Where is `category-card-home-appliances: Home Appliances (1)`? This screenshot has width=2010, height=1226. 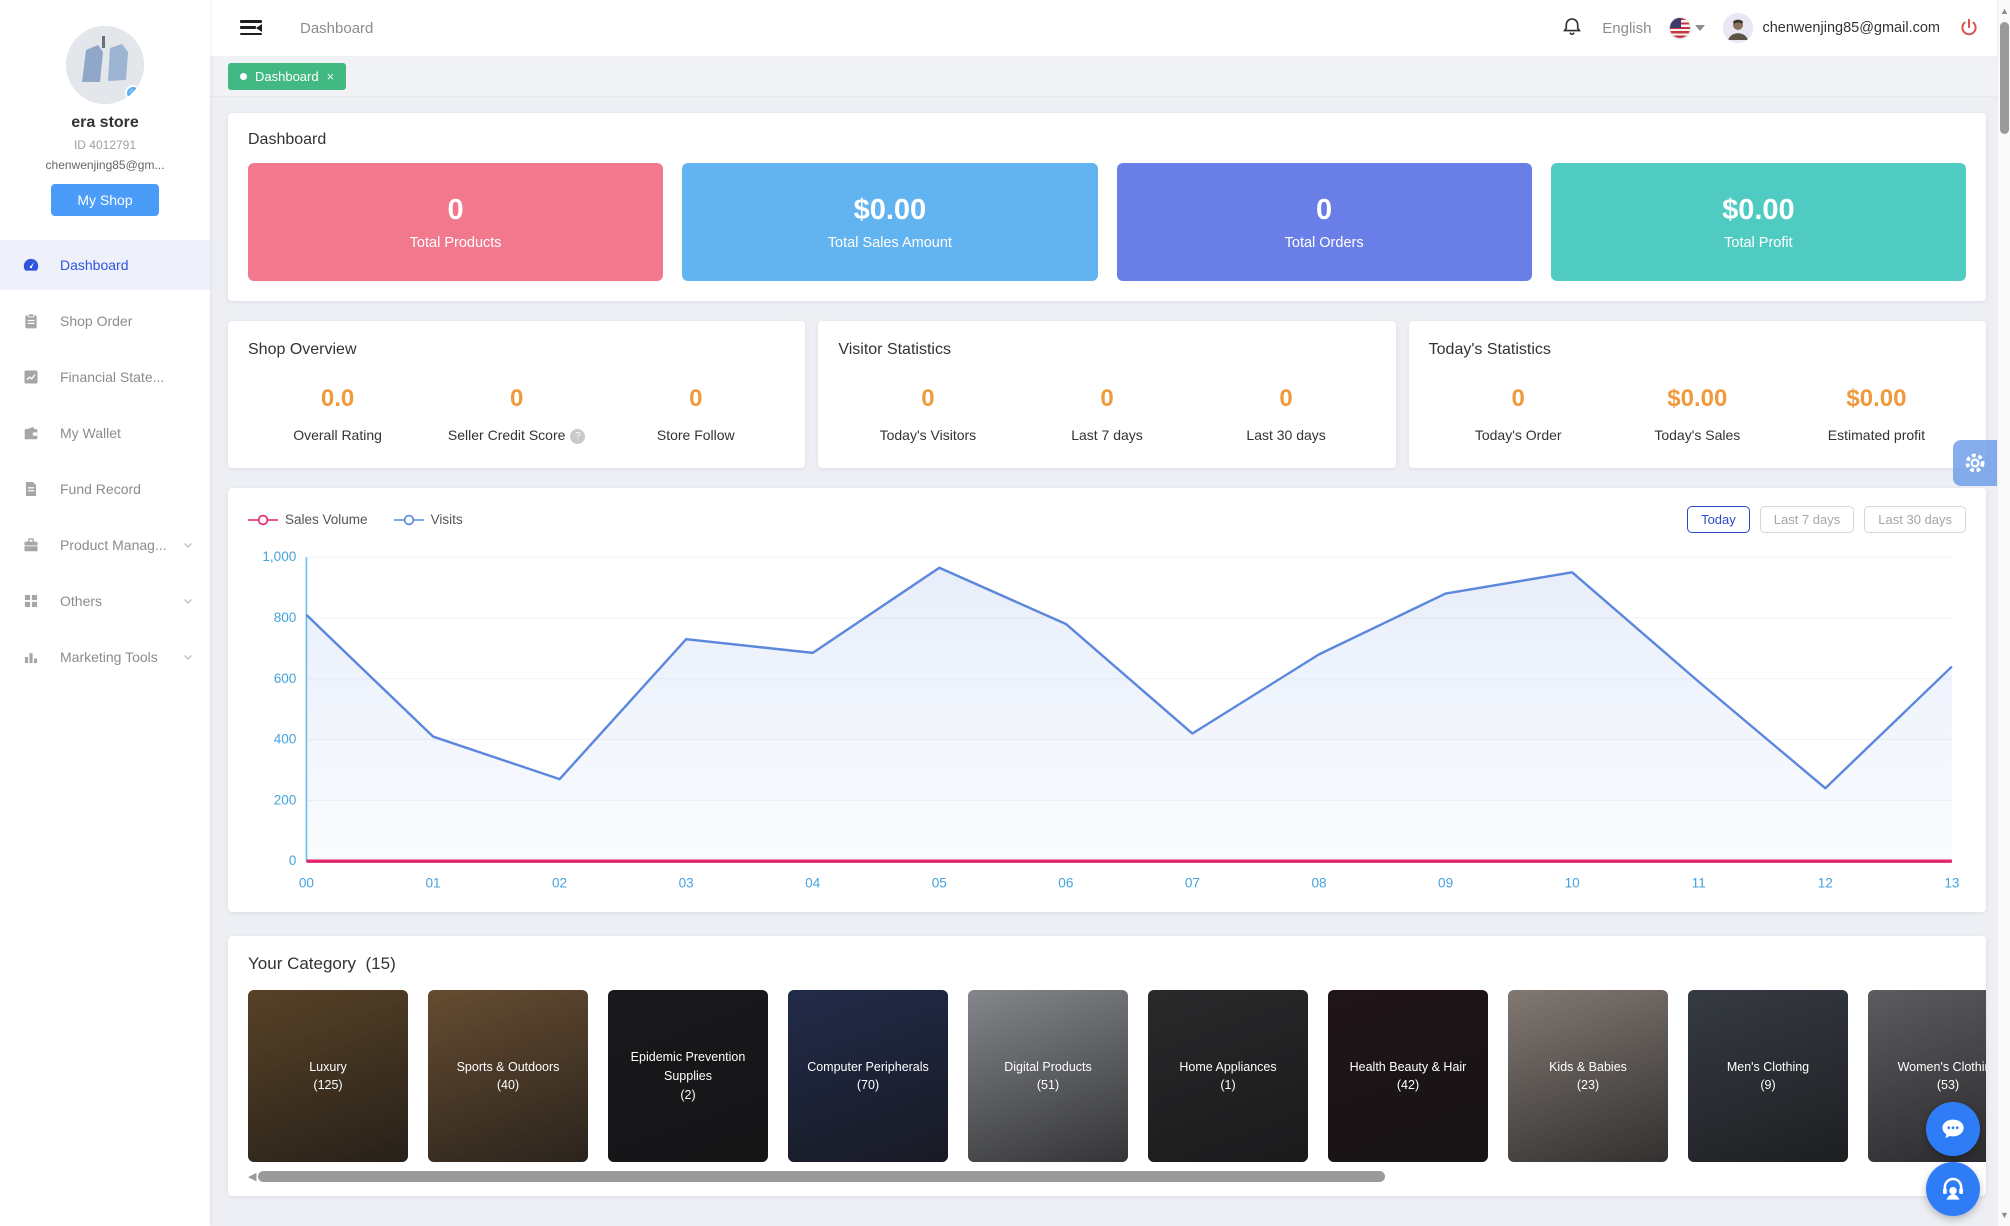 category-card-home-appliances: Home Appliances (1) is located at coordinates (1228, 1076).